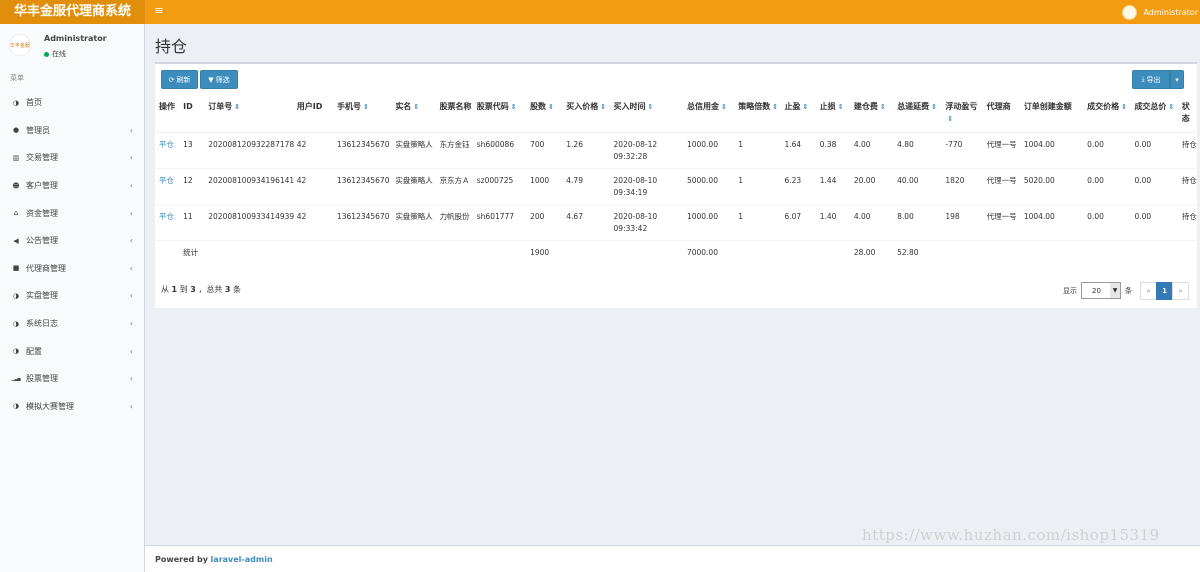  Describe the element at coordinates (72, 407) in the screenshot. I see `sidebar-item-11: ◑ 模拟大赛管理 ‹` at that location.